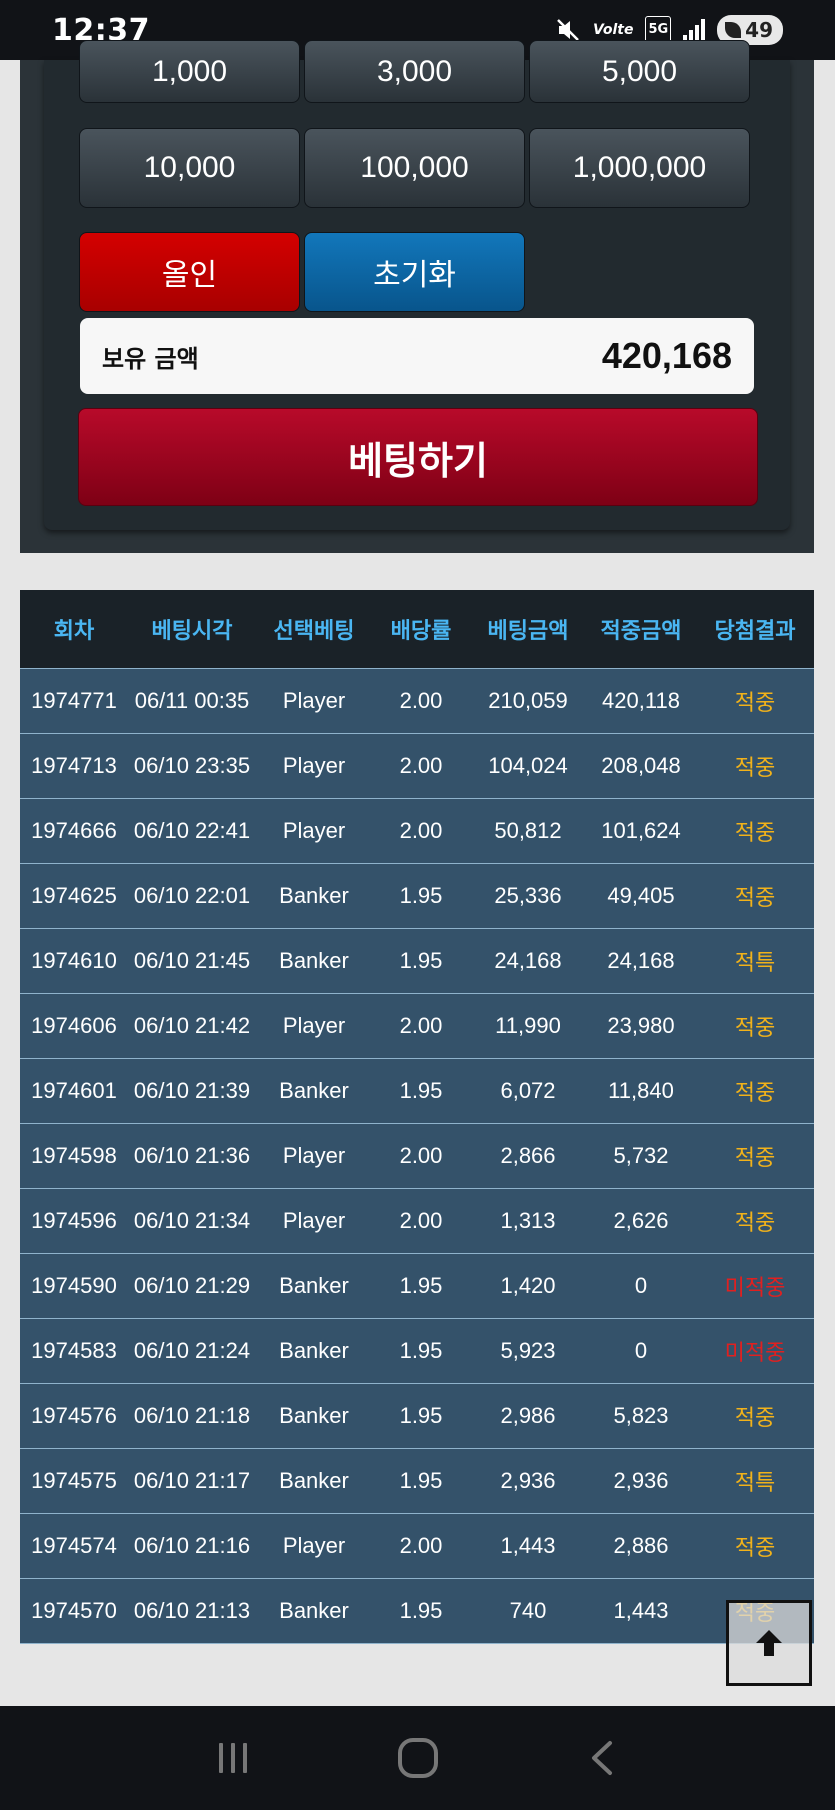  What do you see at coordinates (528, 1025) in the screenshot?
I see `cell-bet-amount: 11,990` at bounding box center [528, 1025].